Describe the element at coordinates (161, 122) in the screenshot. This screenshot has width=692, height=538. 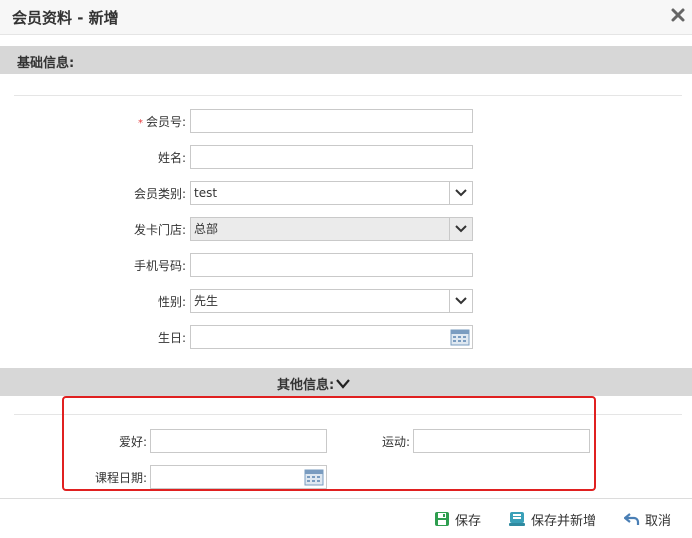
I see `member-no-label: * 会员号:` at that location.